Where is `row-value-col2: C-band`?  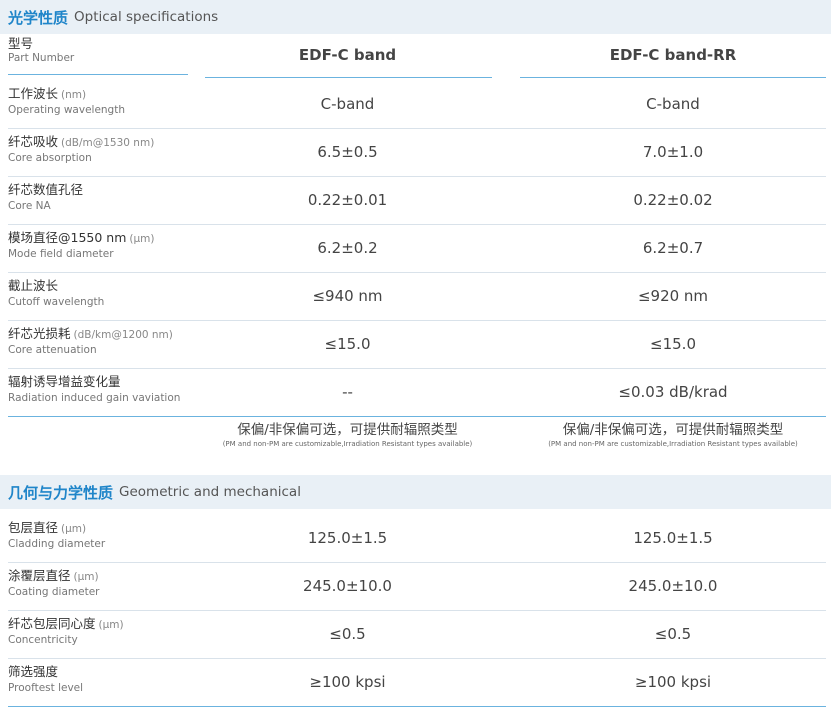 row-value-col2: C-band is located at coordinates (673, 104).